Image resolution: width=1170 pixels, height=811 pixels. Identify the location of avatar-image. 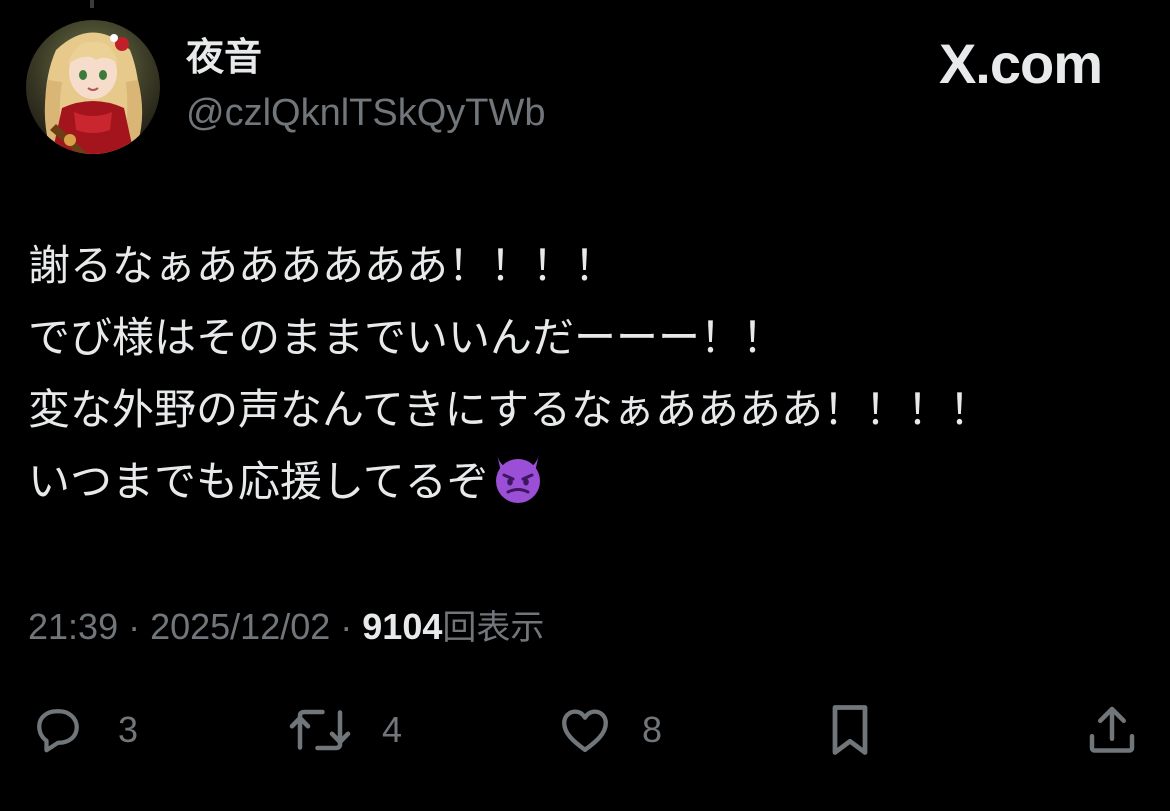
(93, 87).